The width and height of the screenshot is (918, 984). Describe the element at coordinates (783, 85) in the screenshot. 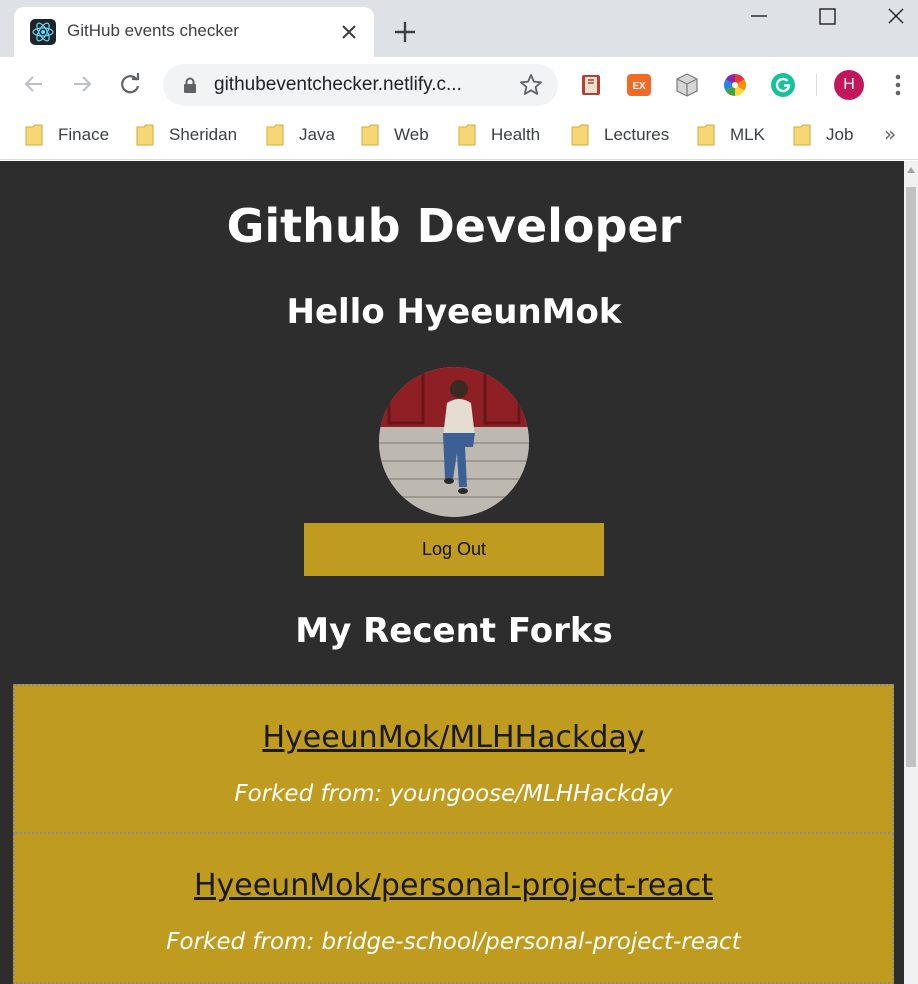

I see `grammarly-extension-icon` at that location.